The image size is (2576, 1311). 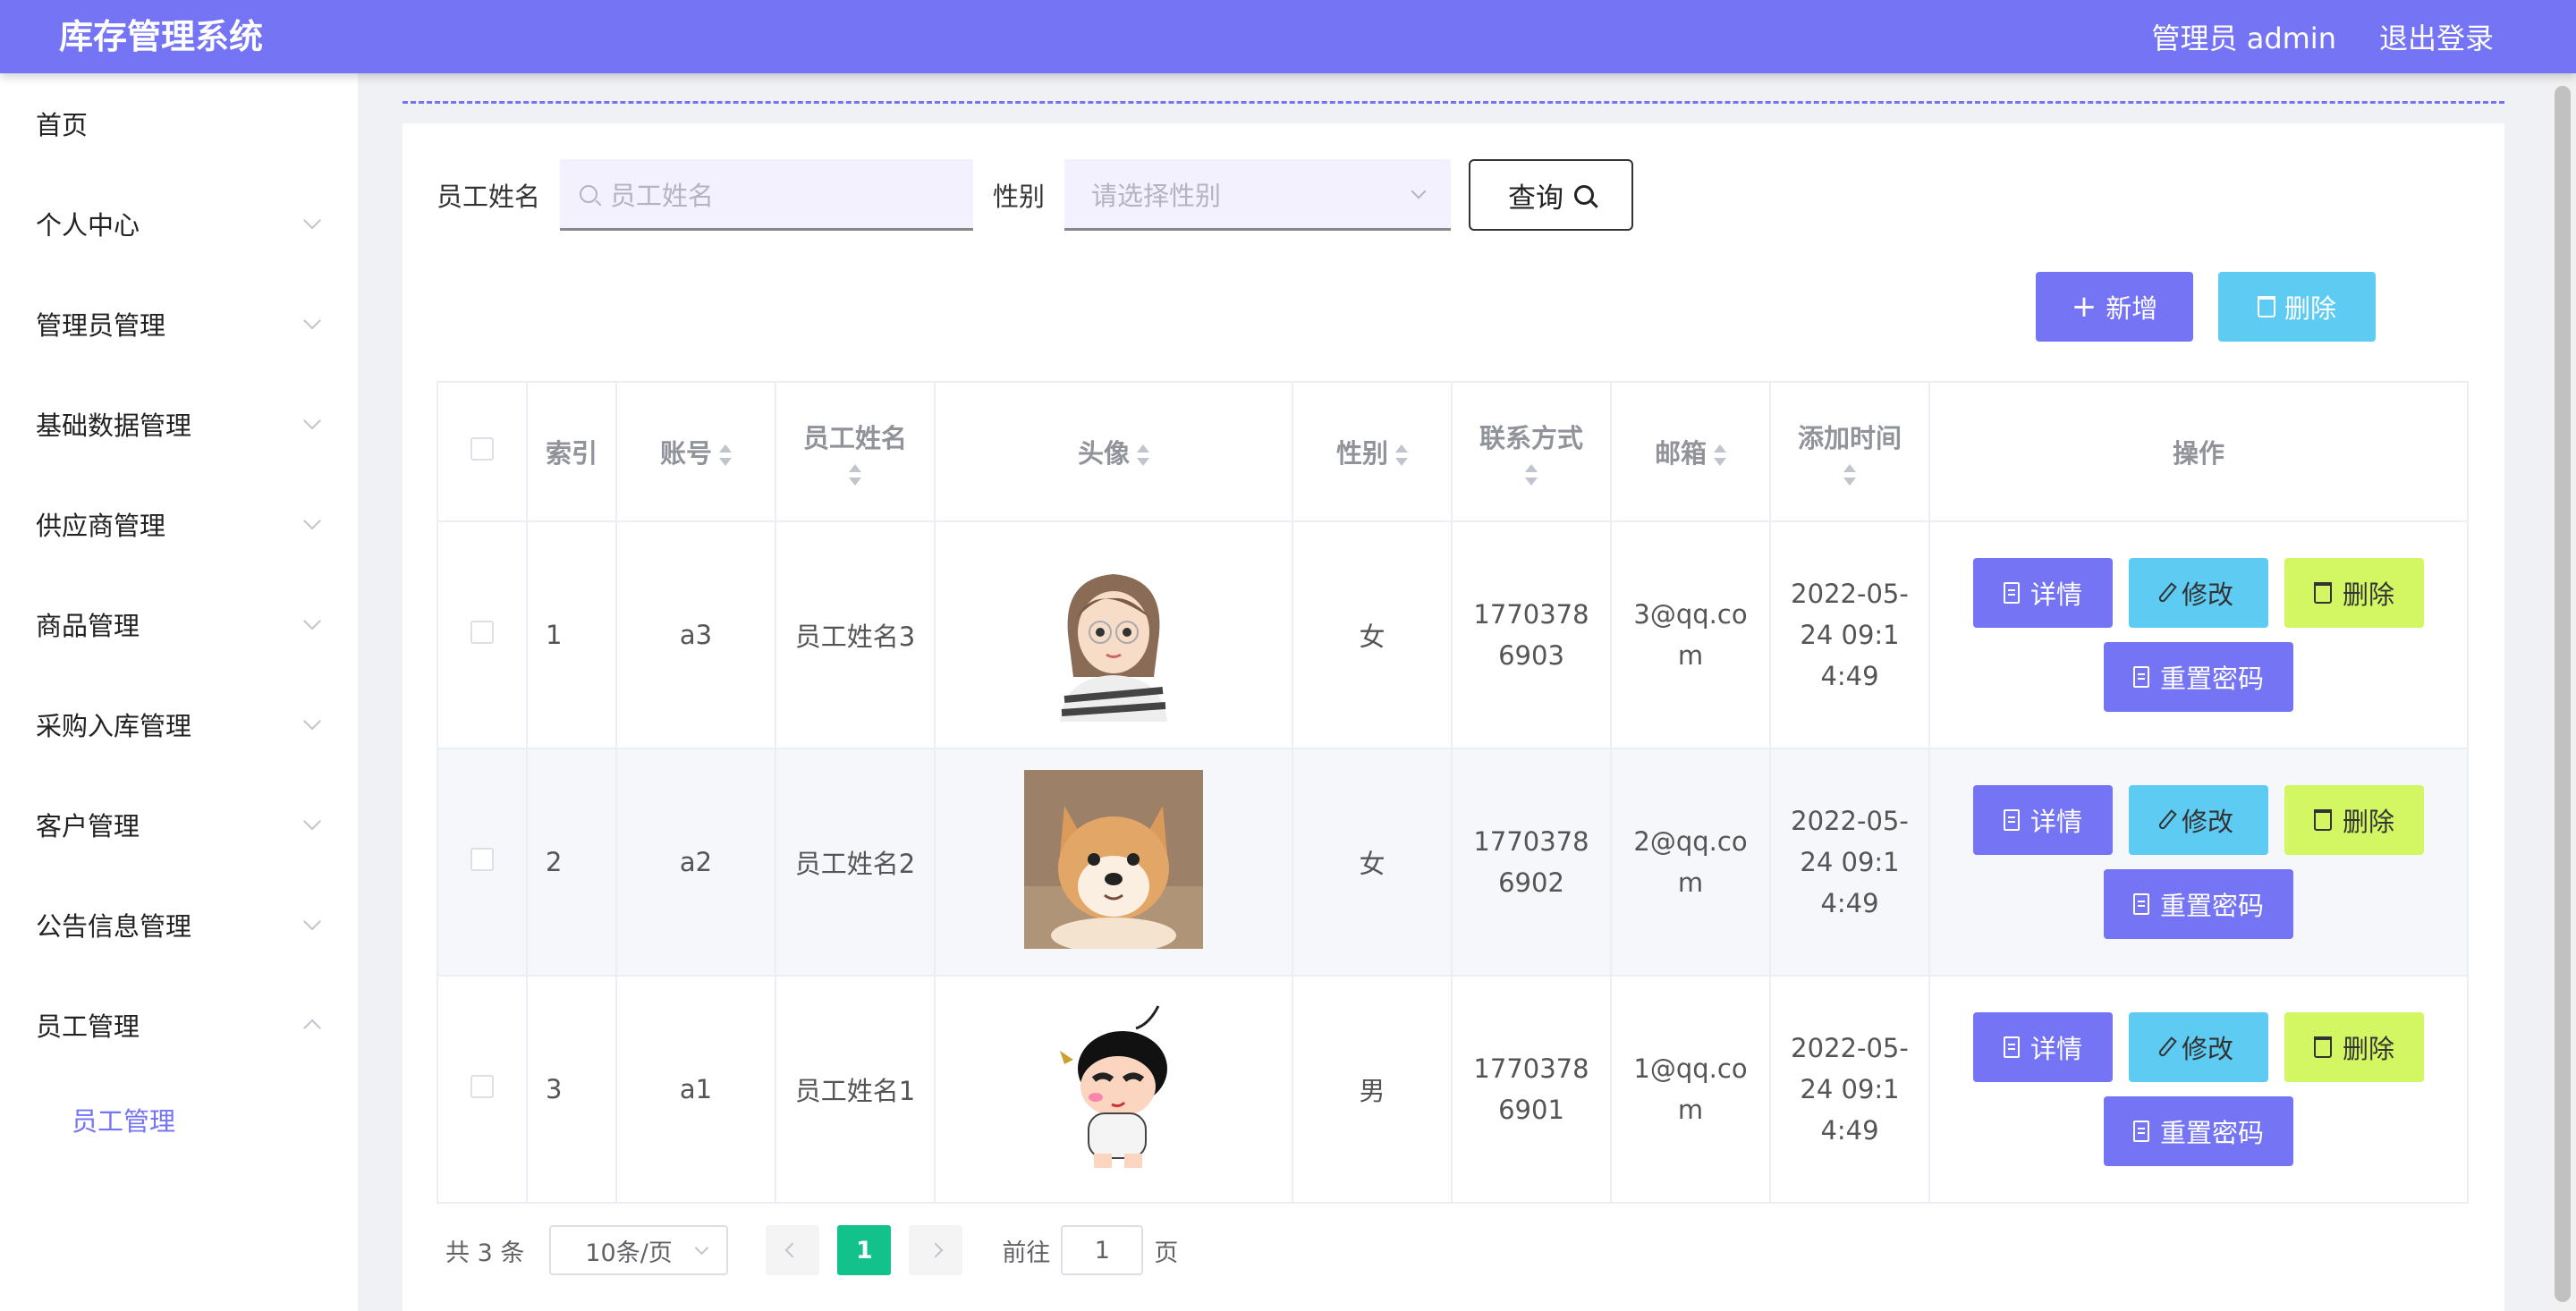 What do you see at coordinates (88, 1026) in the screenshot?
I see `sidebar-item-label: 员工管理` at bounding box center [88, 1026].